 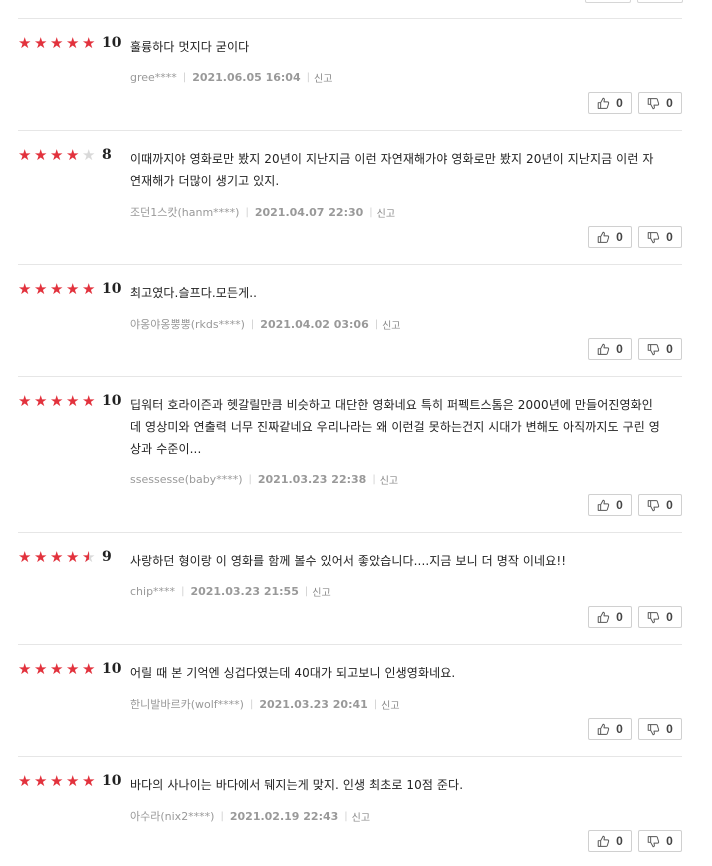 What do you see at coordinates (297, 785) in the screenshot?
I see `review-comment: 바다의 사나이는 바다에서 뒈지는게 맞지. 인생 최초로 10점 준다.` at bounding box center [297, 785].